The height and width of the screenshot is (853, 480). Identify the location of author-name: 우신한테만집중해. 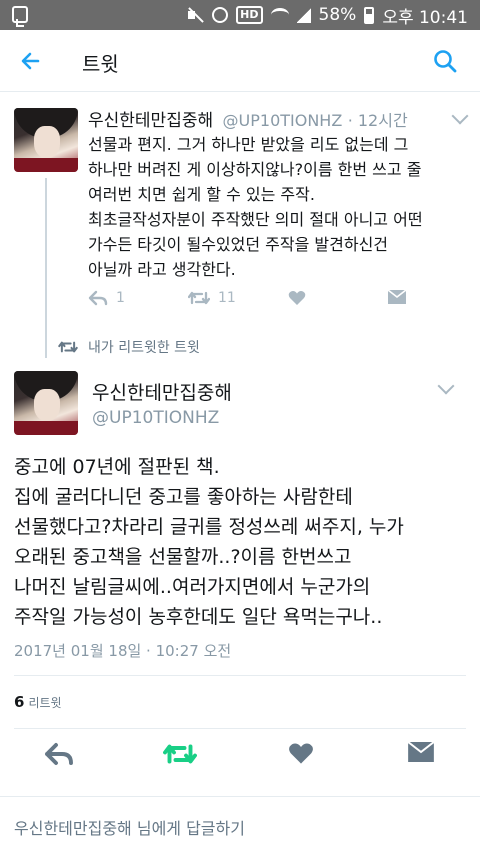
(150, 121).